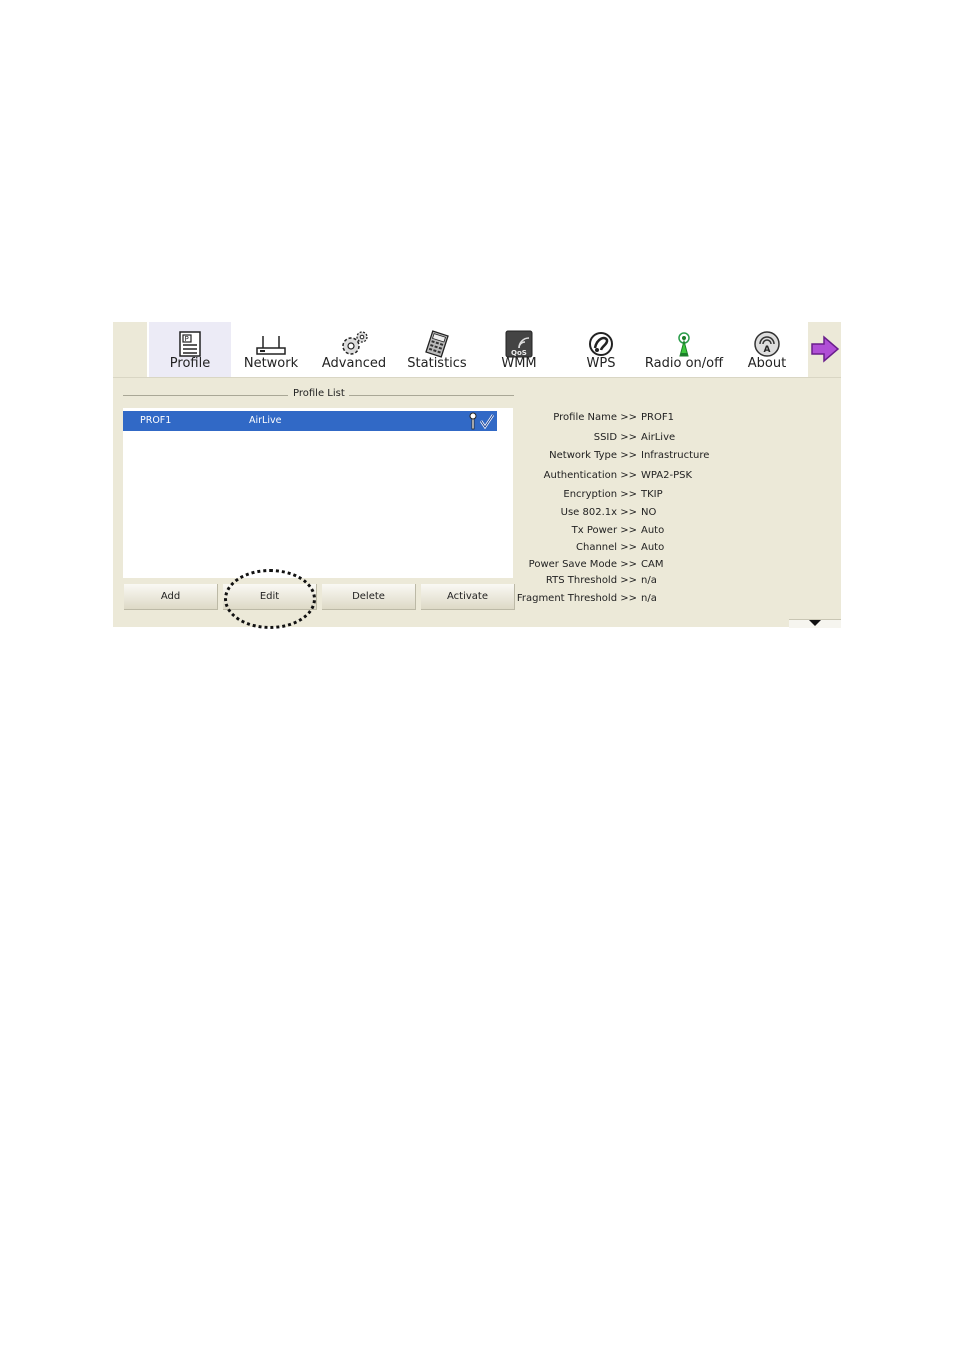 The height and width of the screenshot is (1350, 954). I want to click on profile-list-legend: Profile List, so click(319, 393).